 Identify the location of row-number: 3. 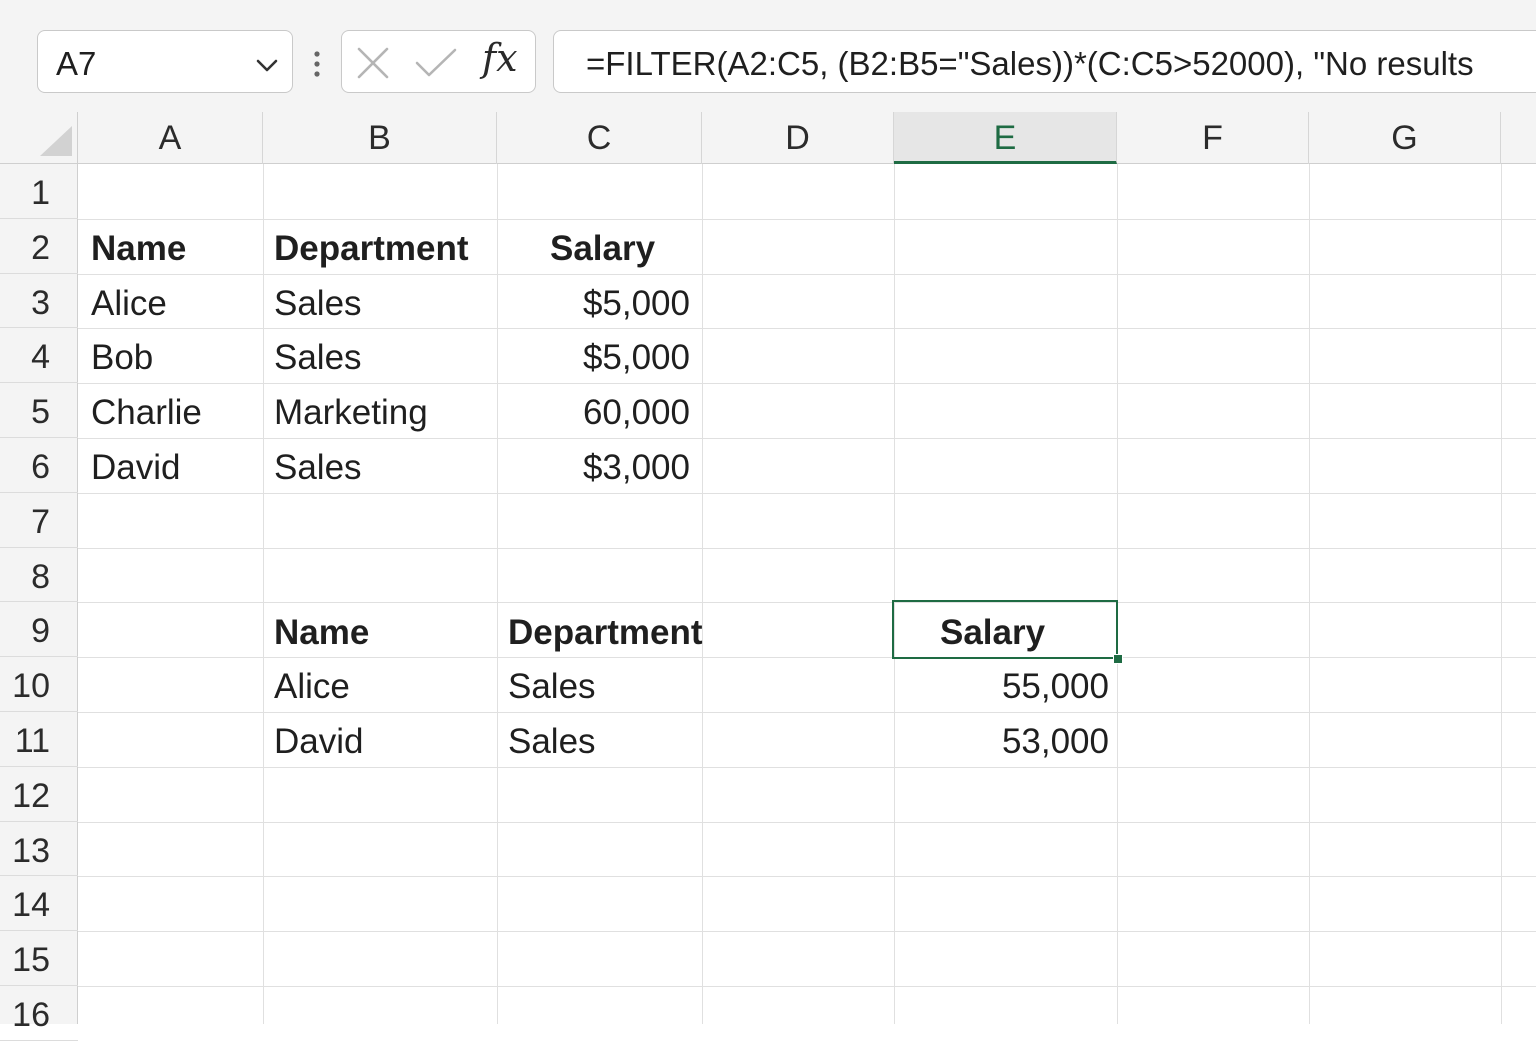
(40, 302).